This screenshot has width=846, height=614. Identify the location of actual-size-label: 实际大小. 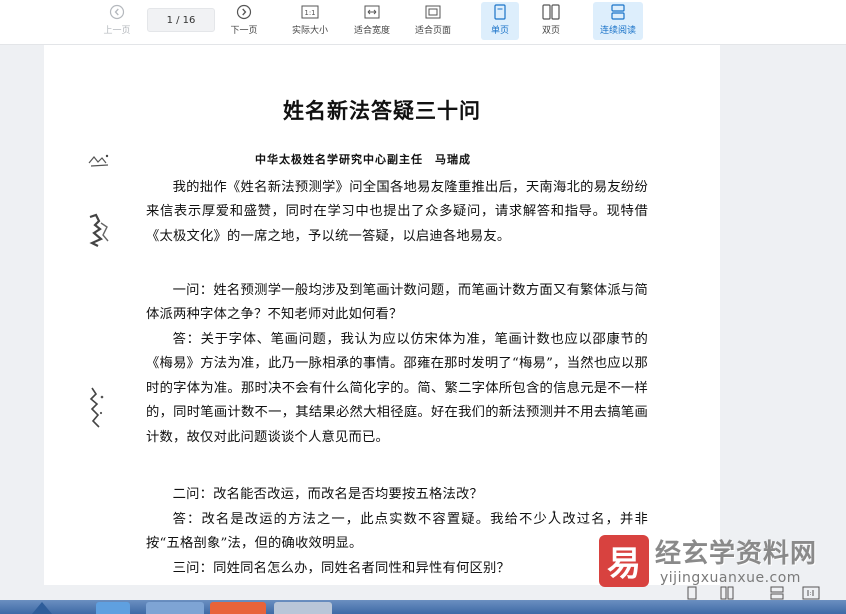
(309, 31).